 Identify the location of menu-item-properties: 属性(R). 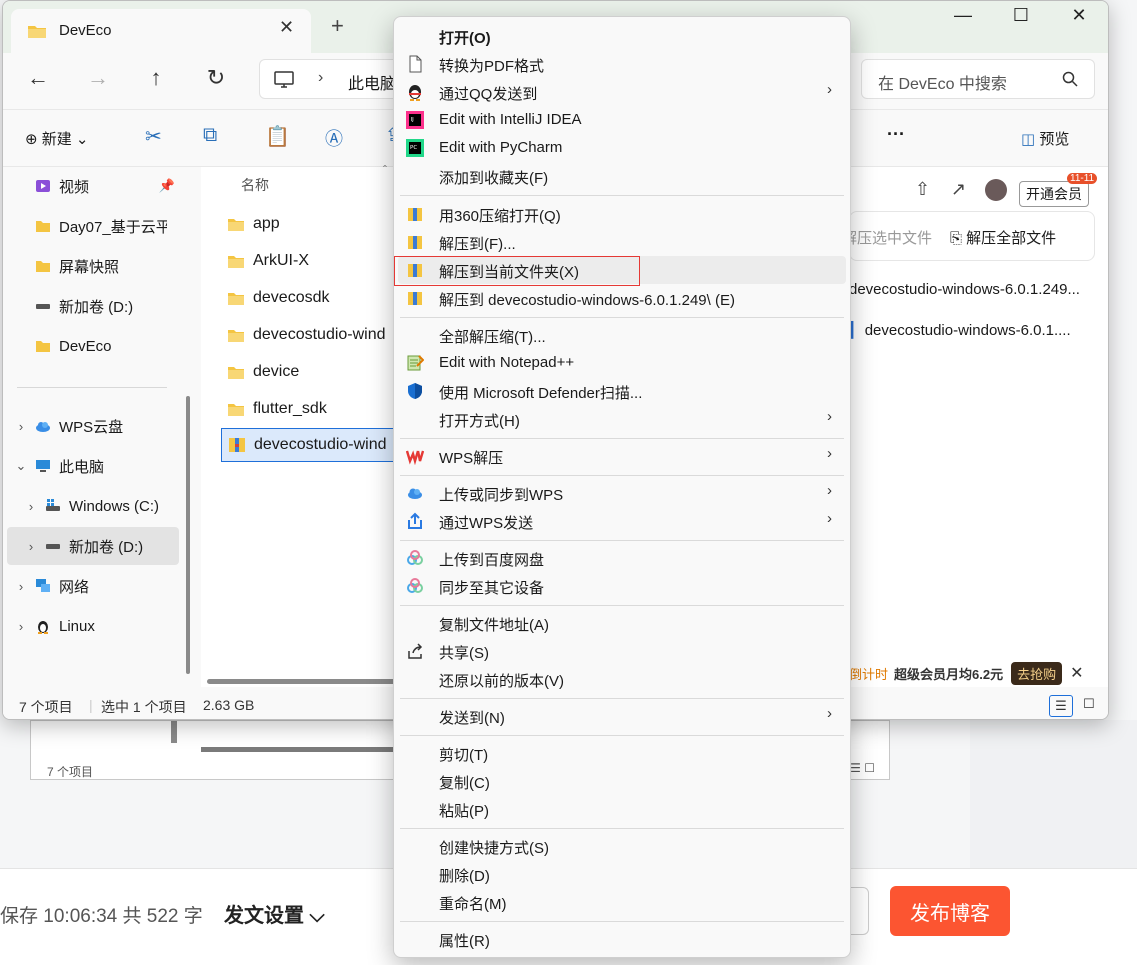
(622, 939).